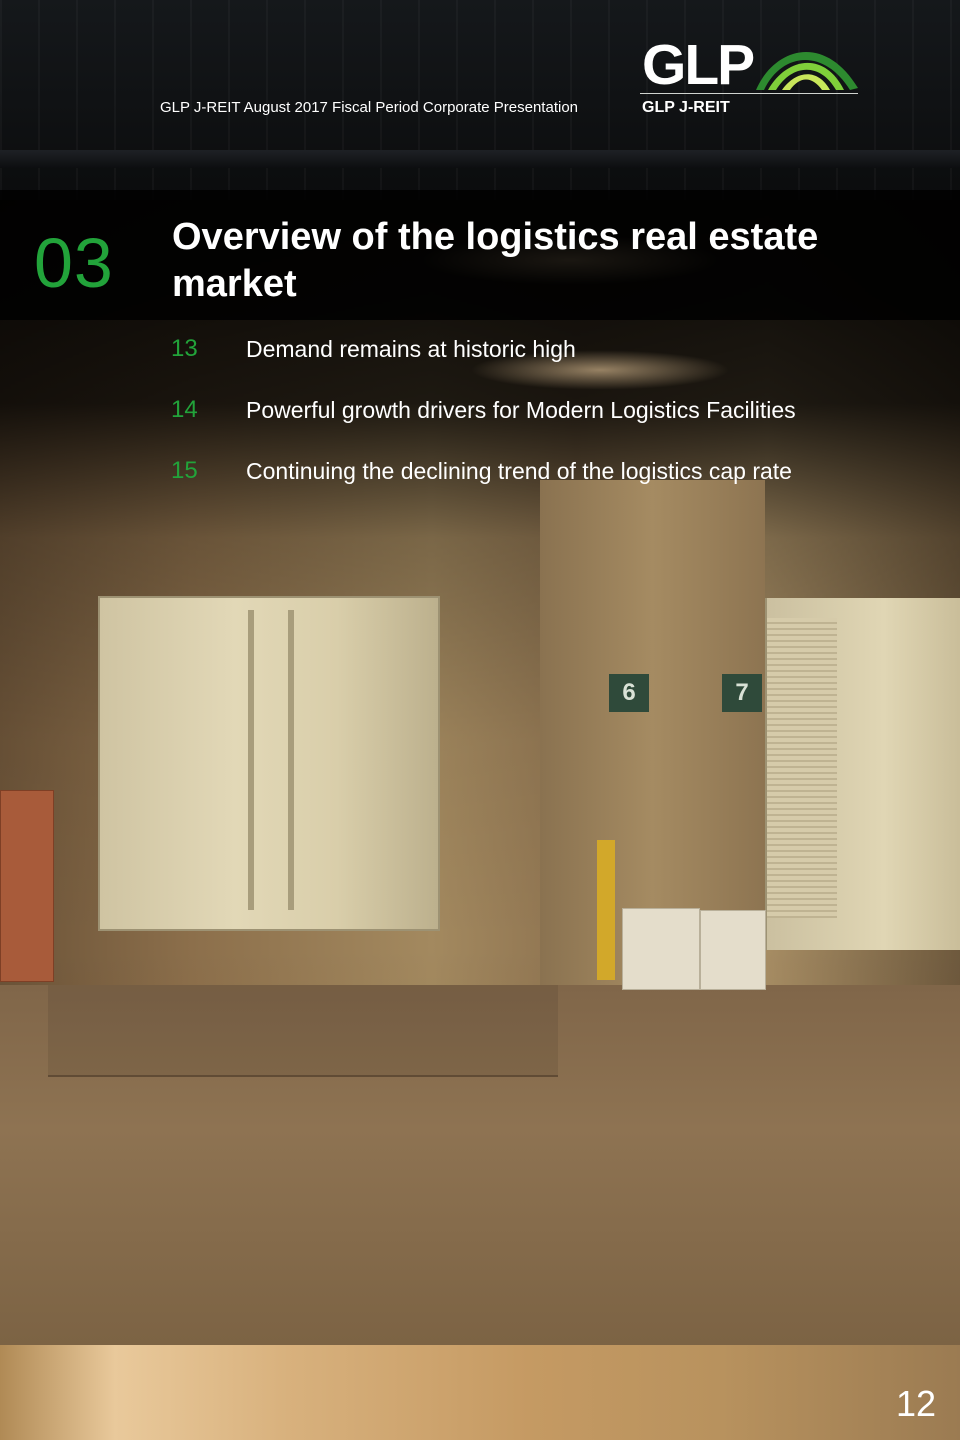 The width and height of the screenshot is (960, 1440). I want to click on stacked-crates, so click(27, 886).